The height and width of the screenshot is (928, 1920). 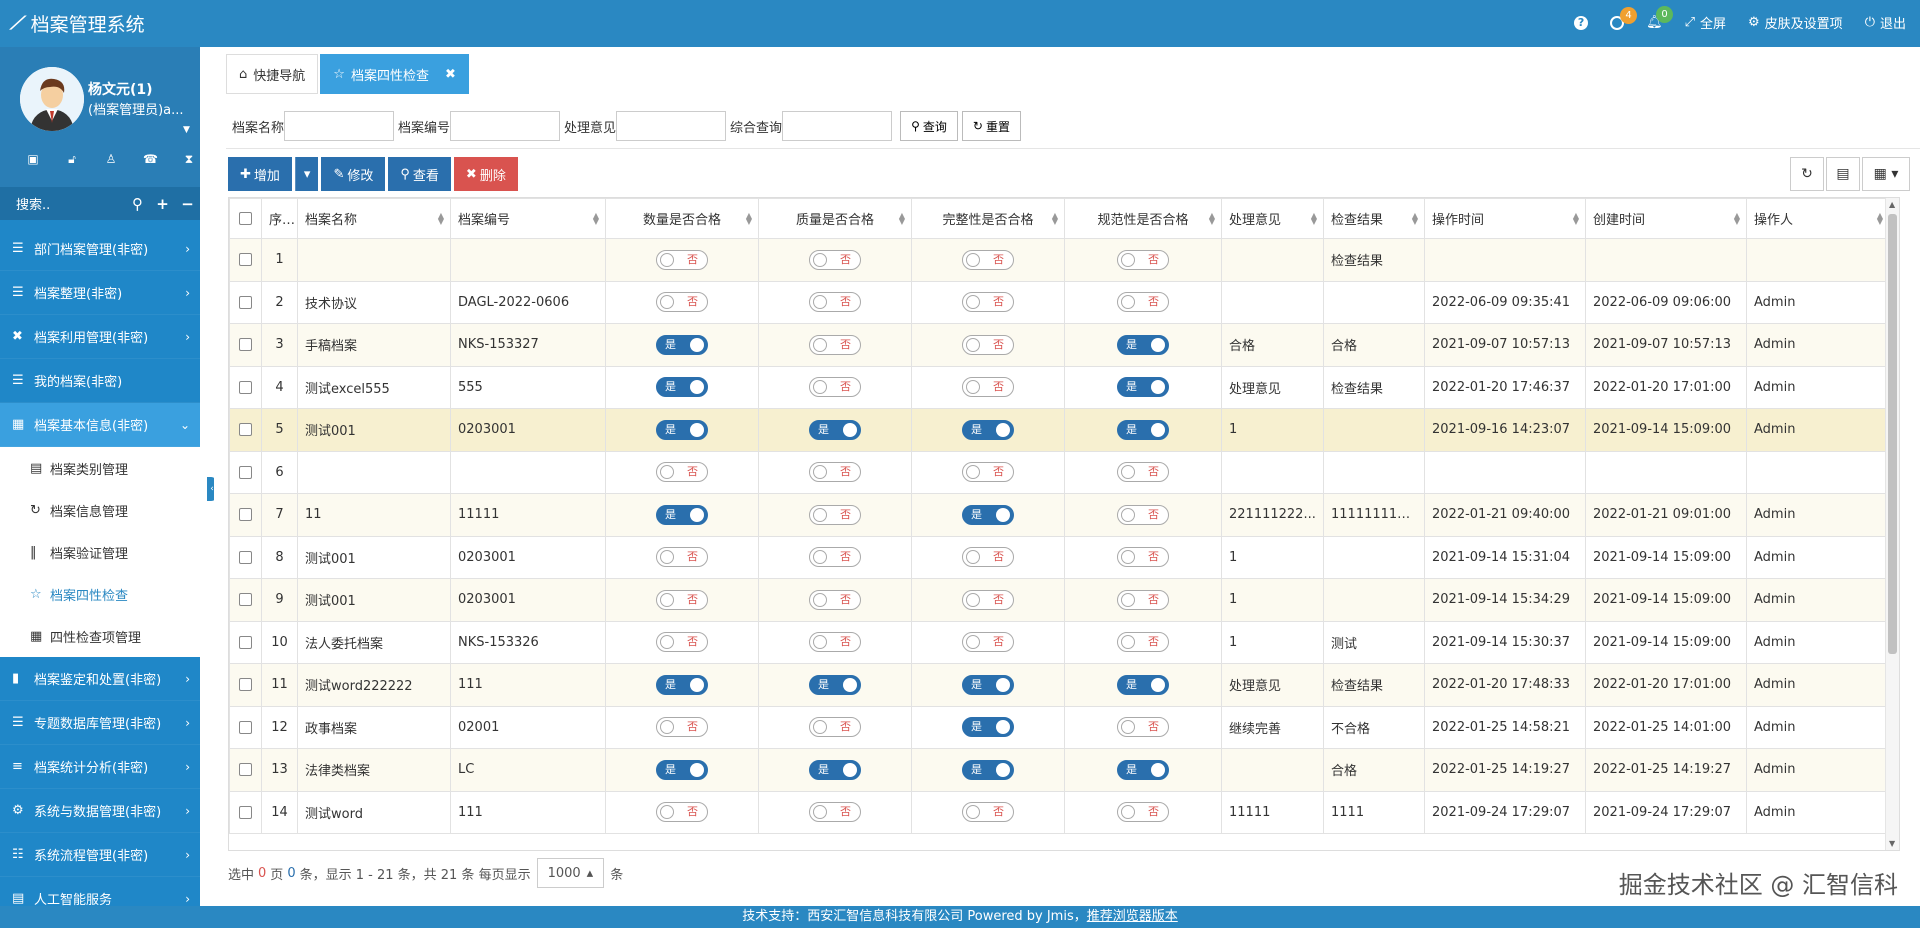 I want to click on select-all-cell, so click(x=245, y=218).